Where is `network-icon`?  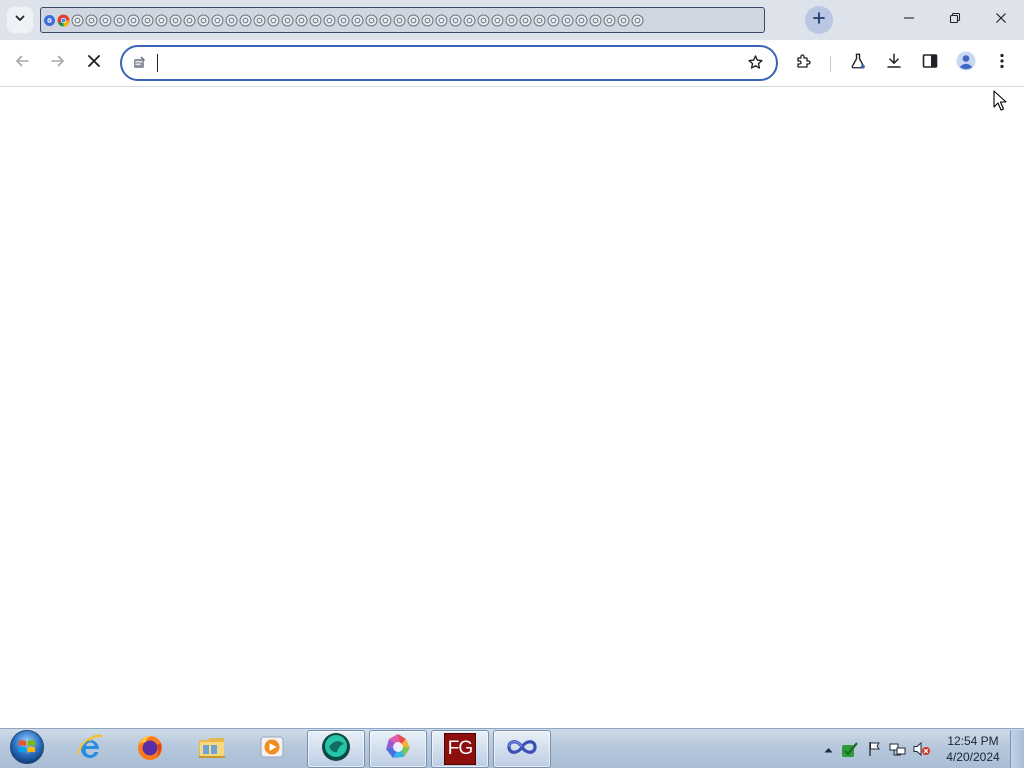 network-icon is located at coordinates (898, 749).